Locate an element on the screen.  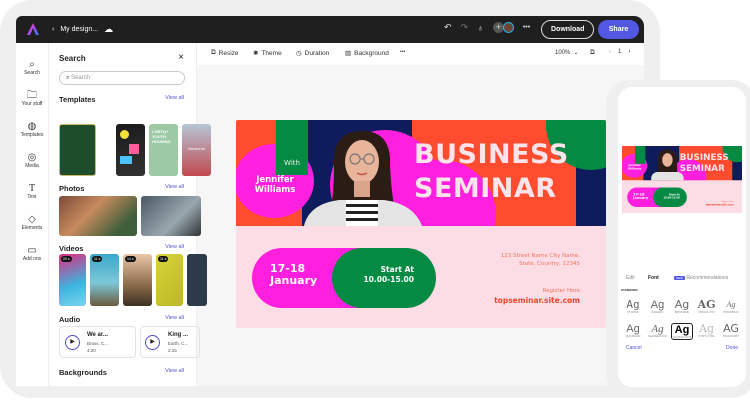
video-duration: 11 s is located at coordinates (97, 259).